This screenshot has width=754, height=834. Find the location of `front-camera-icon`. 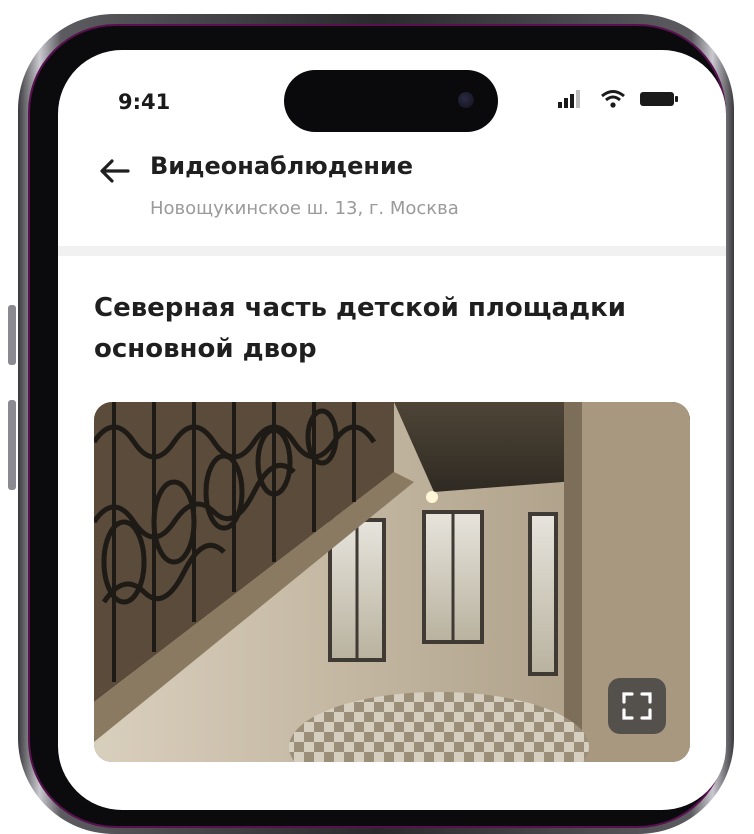

front-camera-icon is located at coordinates (466, 100).